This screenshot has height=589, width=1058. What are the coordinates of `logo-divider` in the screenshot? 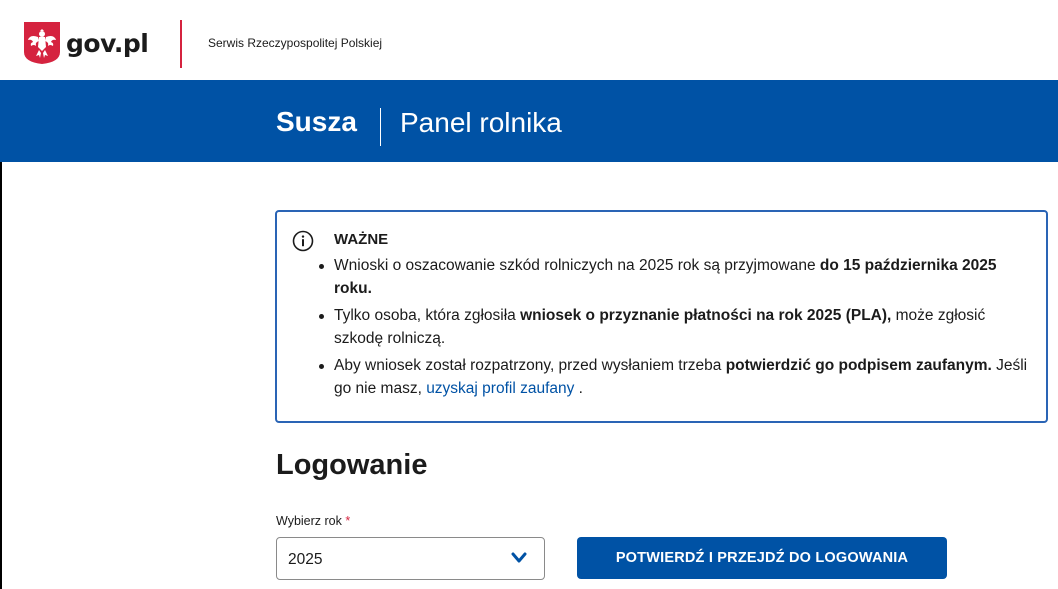 It's located at (181, 44).